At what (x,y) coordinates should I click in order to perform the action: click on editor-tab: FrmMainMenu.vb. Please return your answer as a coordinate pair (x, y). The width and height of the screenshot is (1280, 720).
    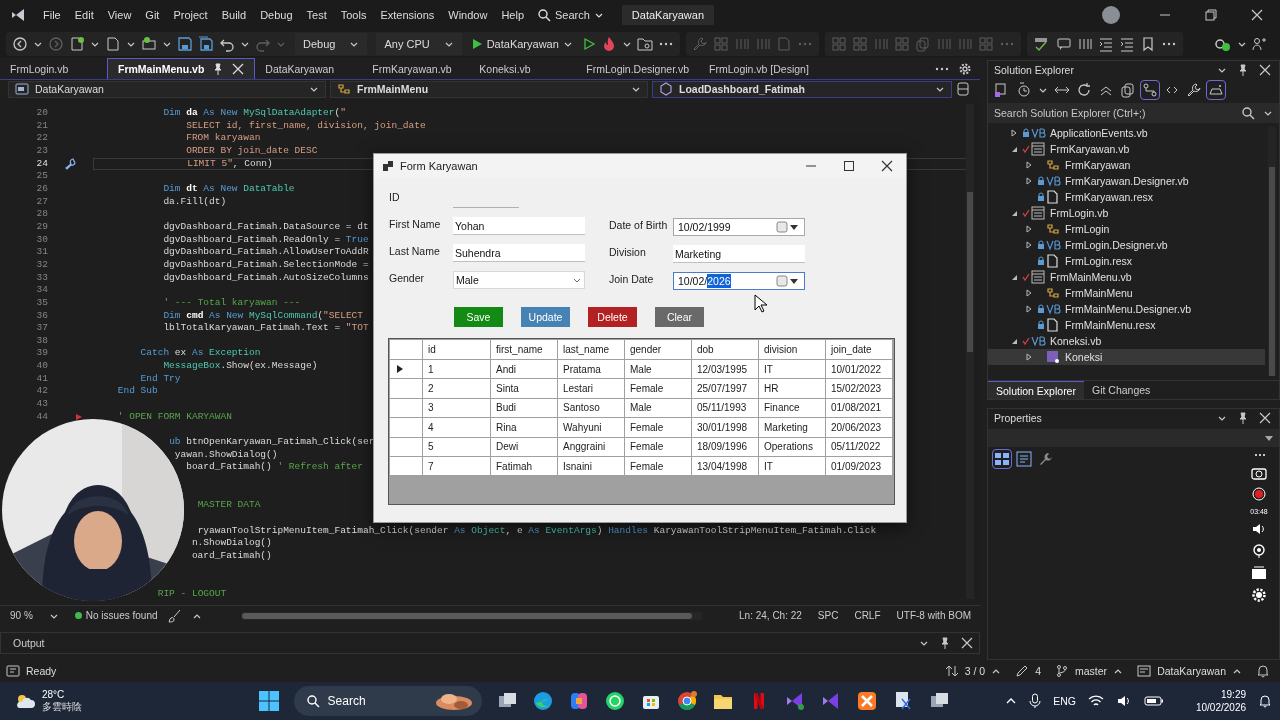
    Looking at the image, I should click on (181, 68).